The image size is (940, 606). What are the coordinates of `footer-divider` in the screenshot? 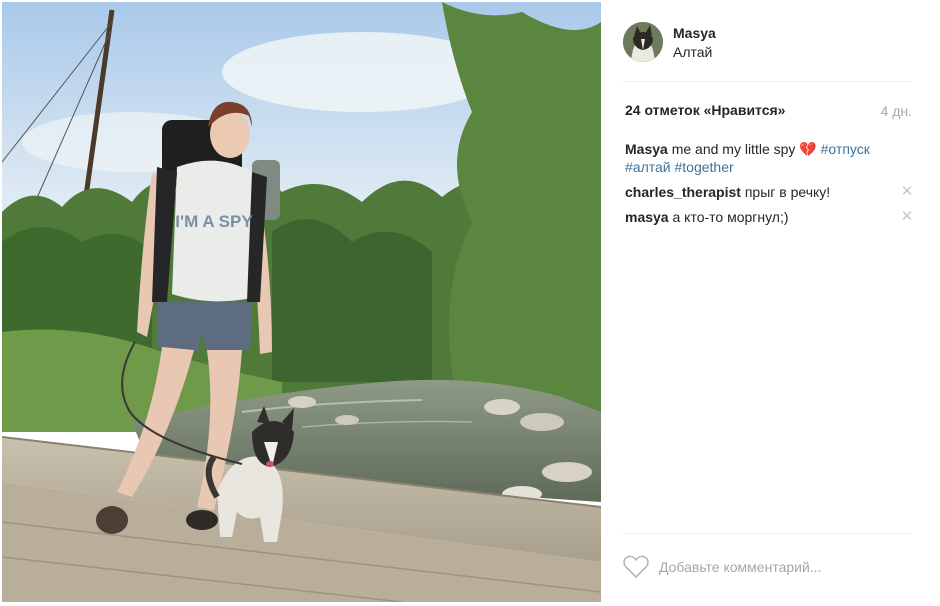 It's located at (767, 533).